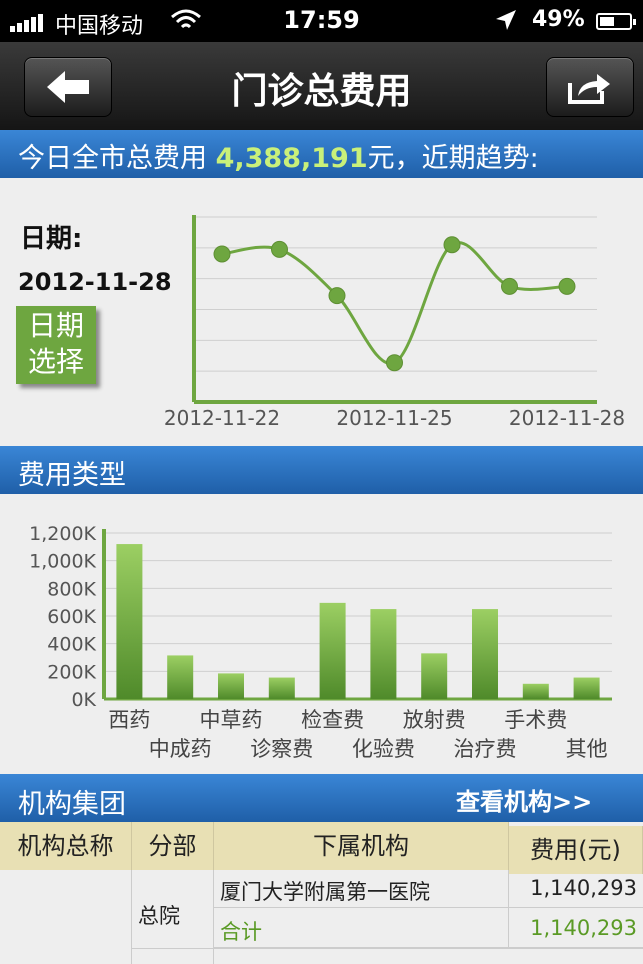 This screenshot has width=643, height=964. What do you see at coordinates (180, 677) in the screenshot?
I see `bar-中成药` at bounding box center [180, 677].